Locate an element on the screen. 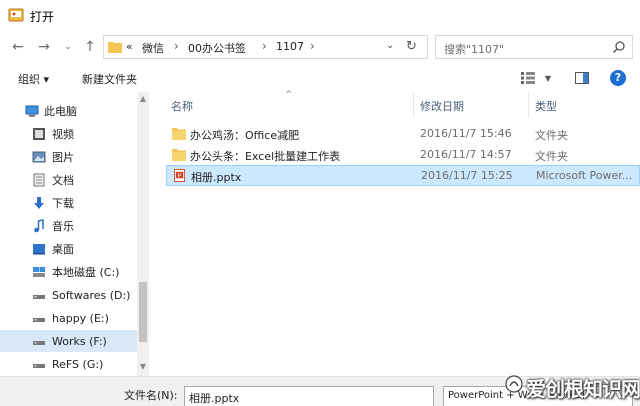  command-bar: 组织 ▾ 新建文件夹 ▼ ? is located at coordinates (320, 78).